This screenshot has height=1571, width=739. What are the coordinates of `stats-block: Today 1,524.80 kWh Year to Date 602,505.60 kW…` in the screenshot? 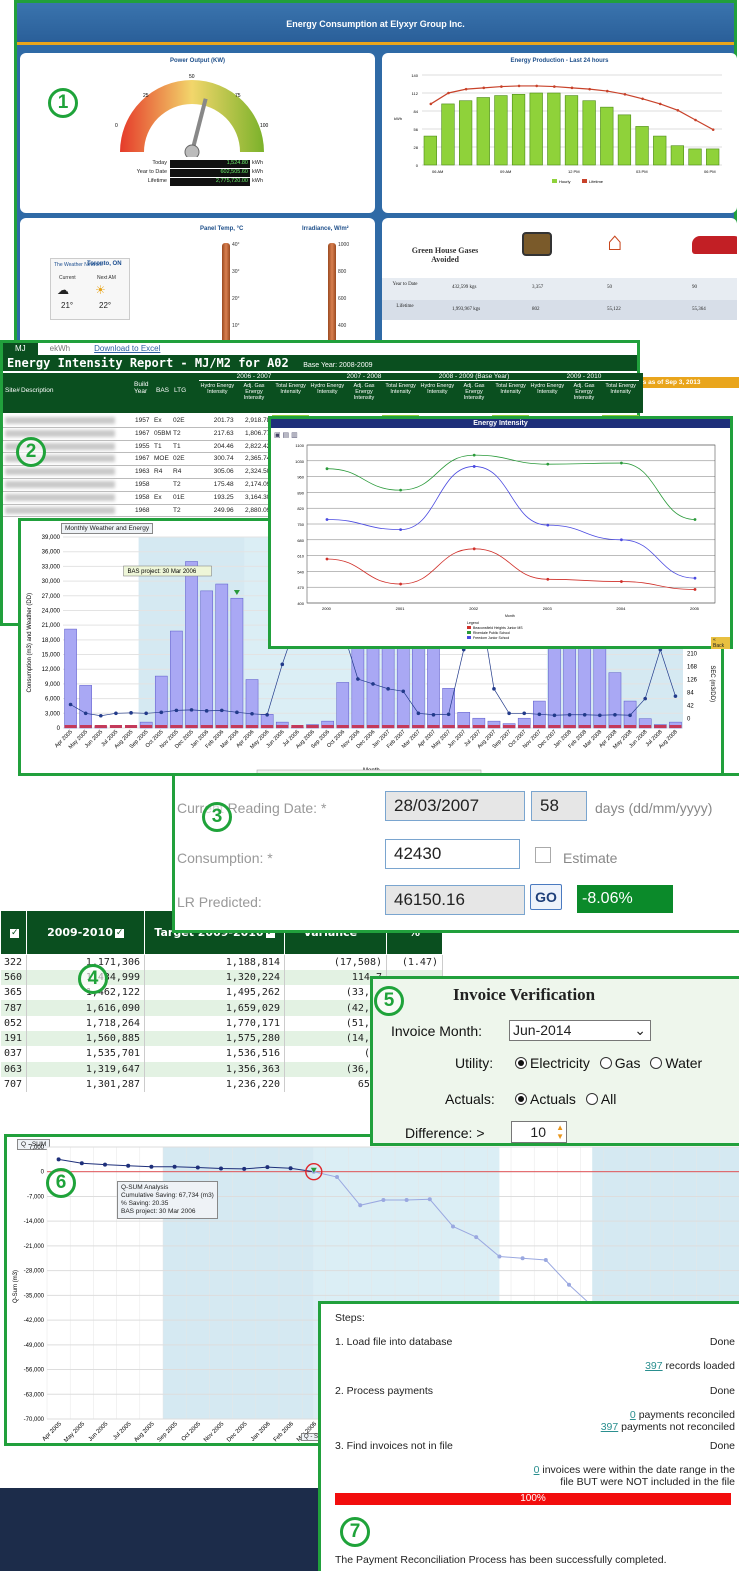 It's located at (203, 172).